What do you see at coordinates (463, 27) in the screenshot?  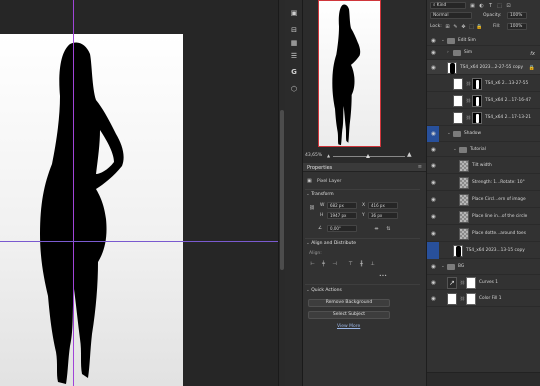 I see `lock-position-icon: ✥` at bounding box center [463, 27].